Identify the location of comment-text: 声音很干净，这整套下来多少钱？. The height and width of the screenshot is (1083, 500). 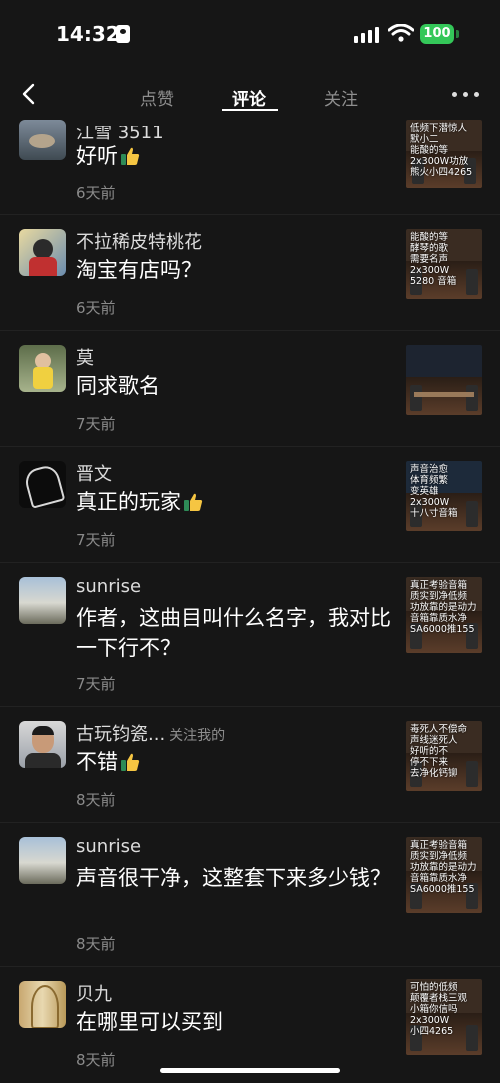
(233, 878).